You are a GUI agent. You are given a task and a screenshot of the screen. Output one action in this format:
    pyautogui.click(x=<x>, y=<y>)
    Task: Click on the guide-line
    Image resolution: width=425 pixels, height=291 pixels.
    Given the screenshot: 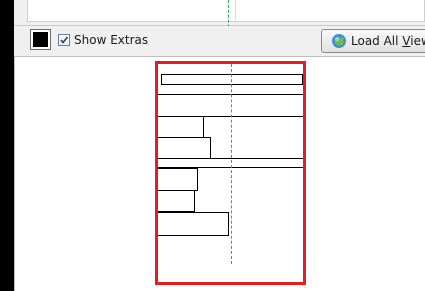 What is the action you would take?
    pyautogui.click(x=231, y=164)
    